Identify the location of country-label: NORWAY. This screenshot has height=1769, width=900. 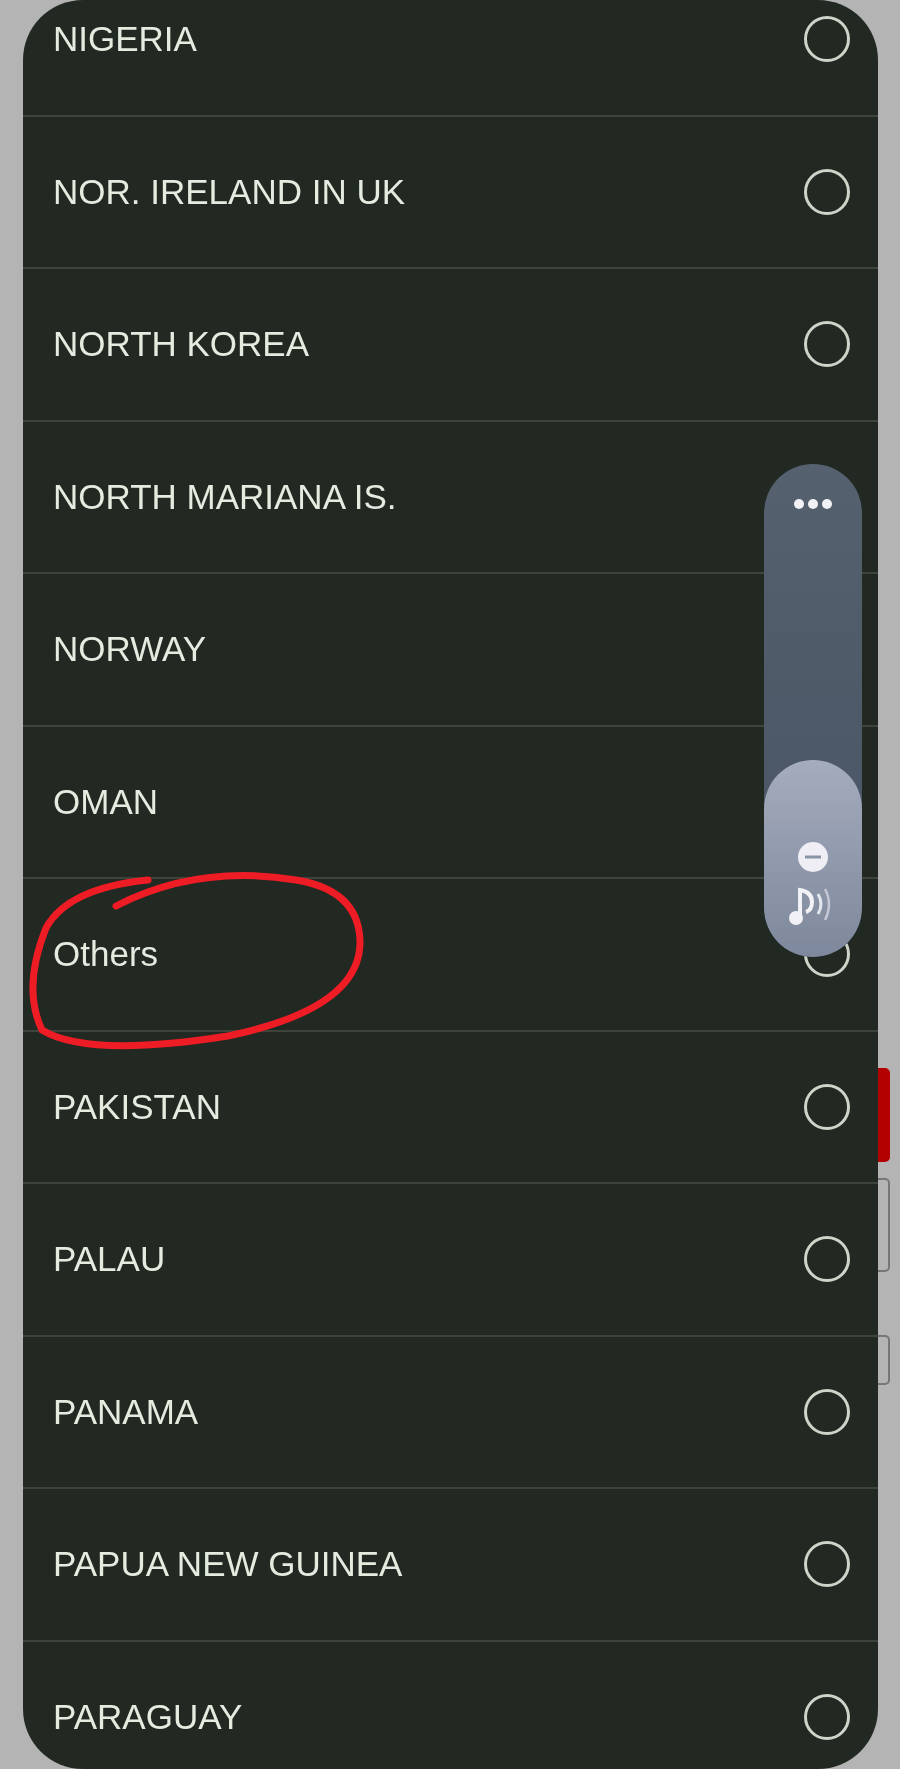
(129, 649).